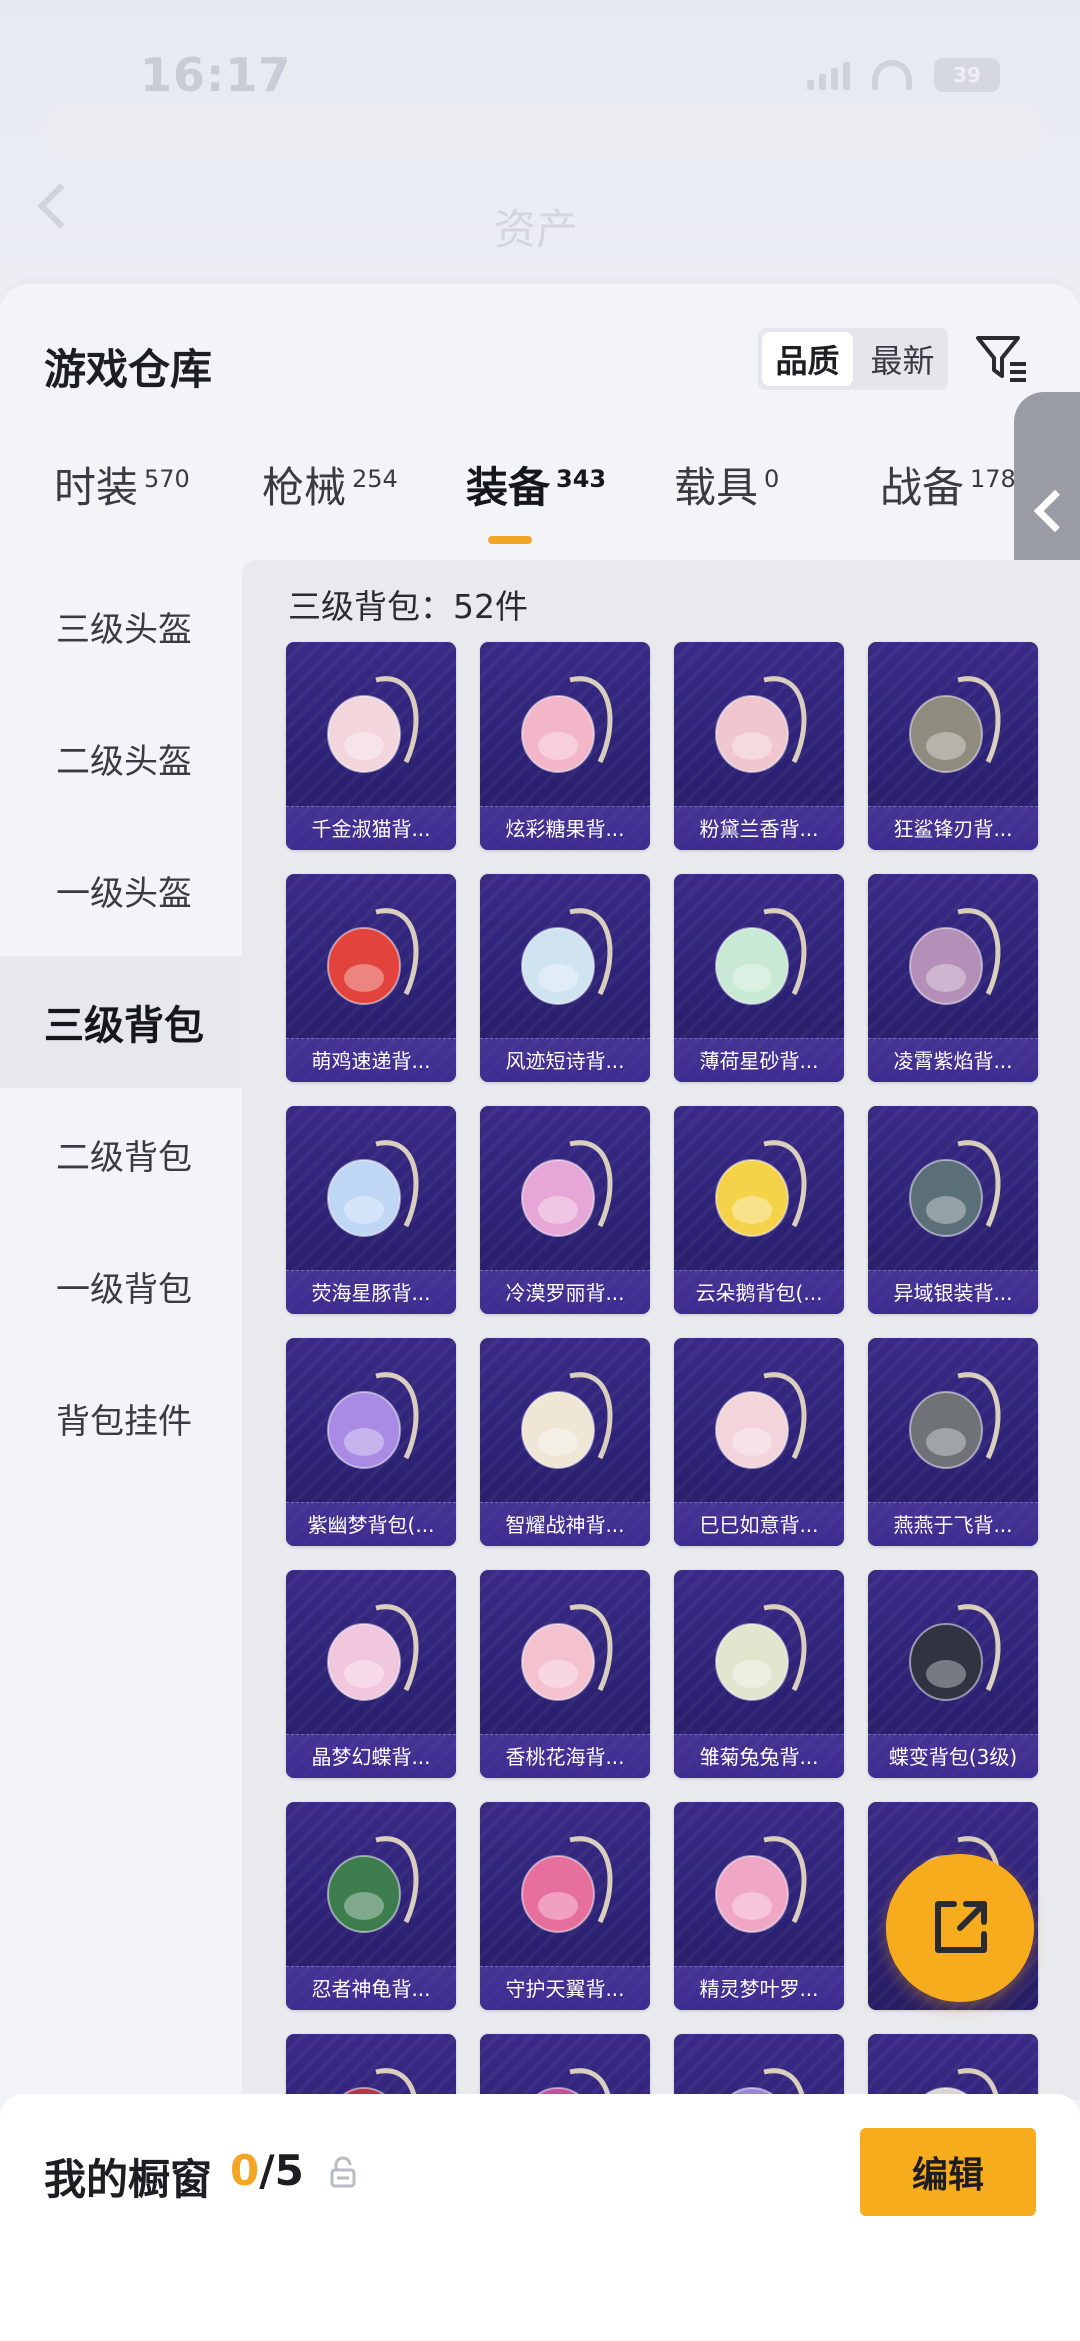 Image resolution: width=1080 pixels, height=2341 pixels. Describe the element at coordinates (121, 890) in the screenshot. I see `category-item: 一级头盔` at that location.